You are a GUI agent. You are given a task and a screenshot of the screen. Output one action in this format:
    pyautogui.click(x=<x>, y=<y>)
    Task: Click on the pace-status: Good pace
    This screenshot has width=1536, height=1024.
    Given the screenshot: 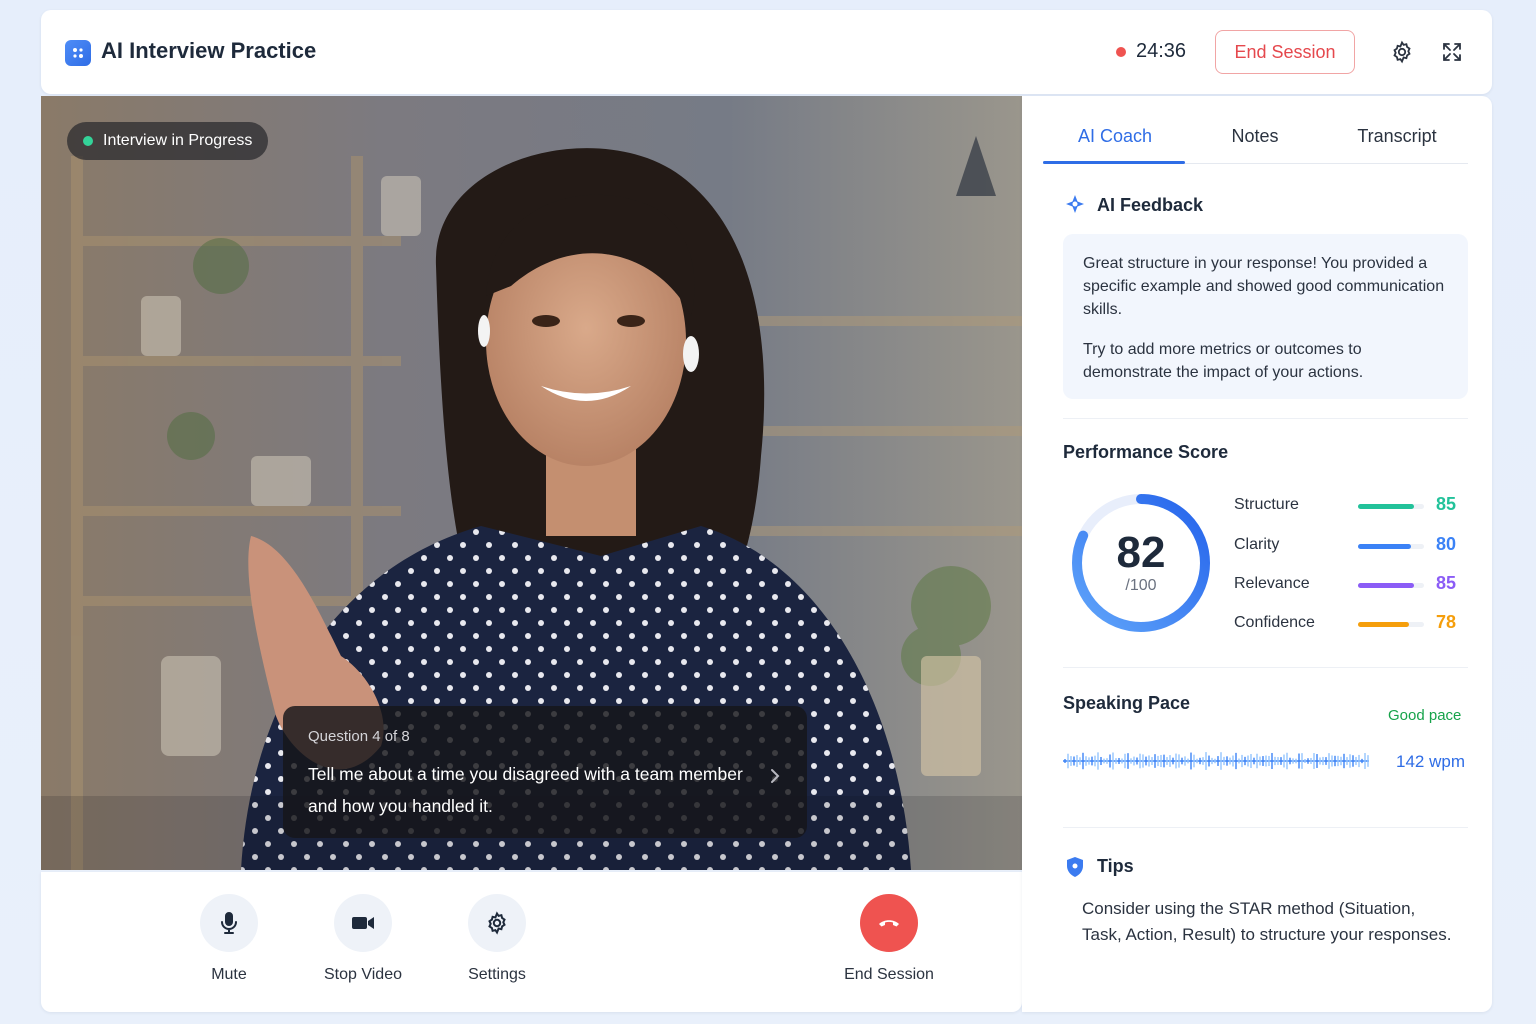 What is the action you would take?
    pyautogui.click(x=1425, y=715)
    